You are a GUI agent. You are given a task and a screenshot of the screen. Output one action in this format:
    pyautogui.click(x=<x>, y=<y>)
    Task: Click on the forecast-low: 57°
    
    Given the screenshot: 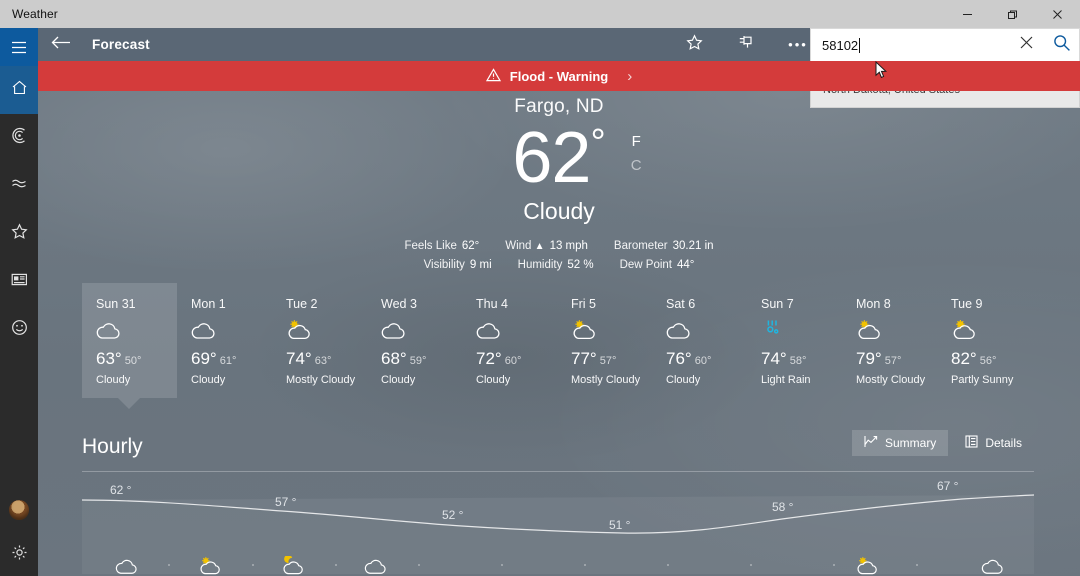 What is the action you would take?
    pyautogui.click(x=608, y=361)
    